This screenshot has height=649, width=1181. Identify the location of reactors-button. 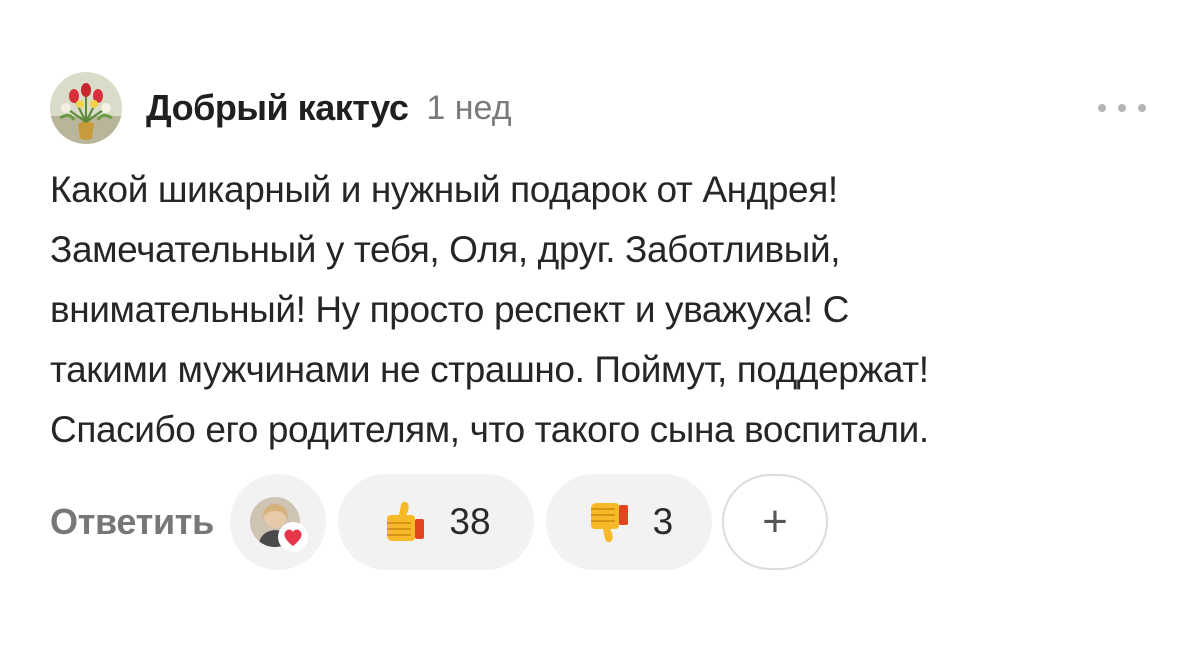
(277, 522).